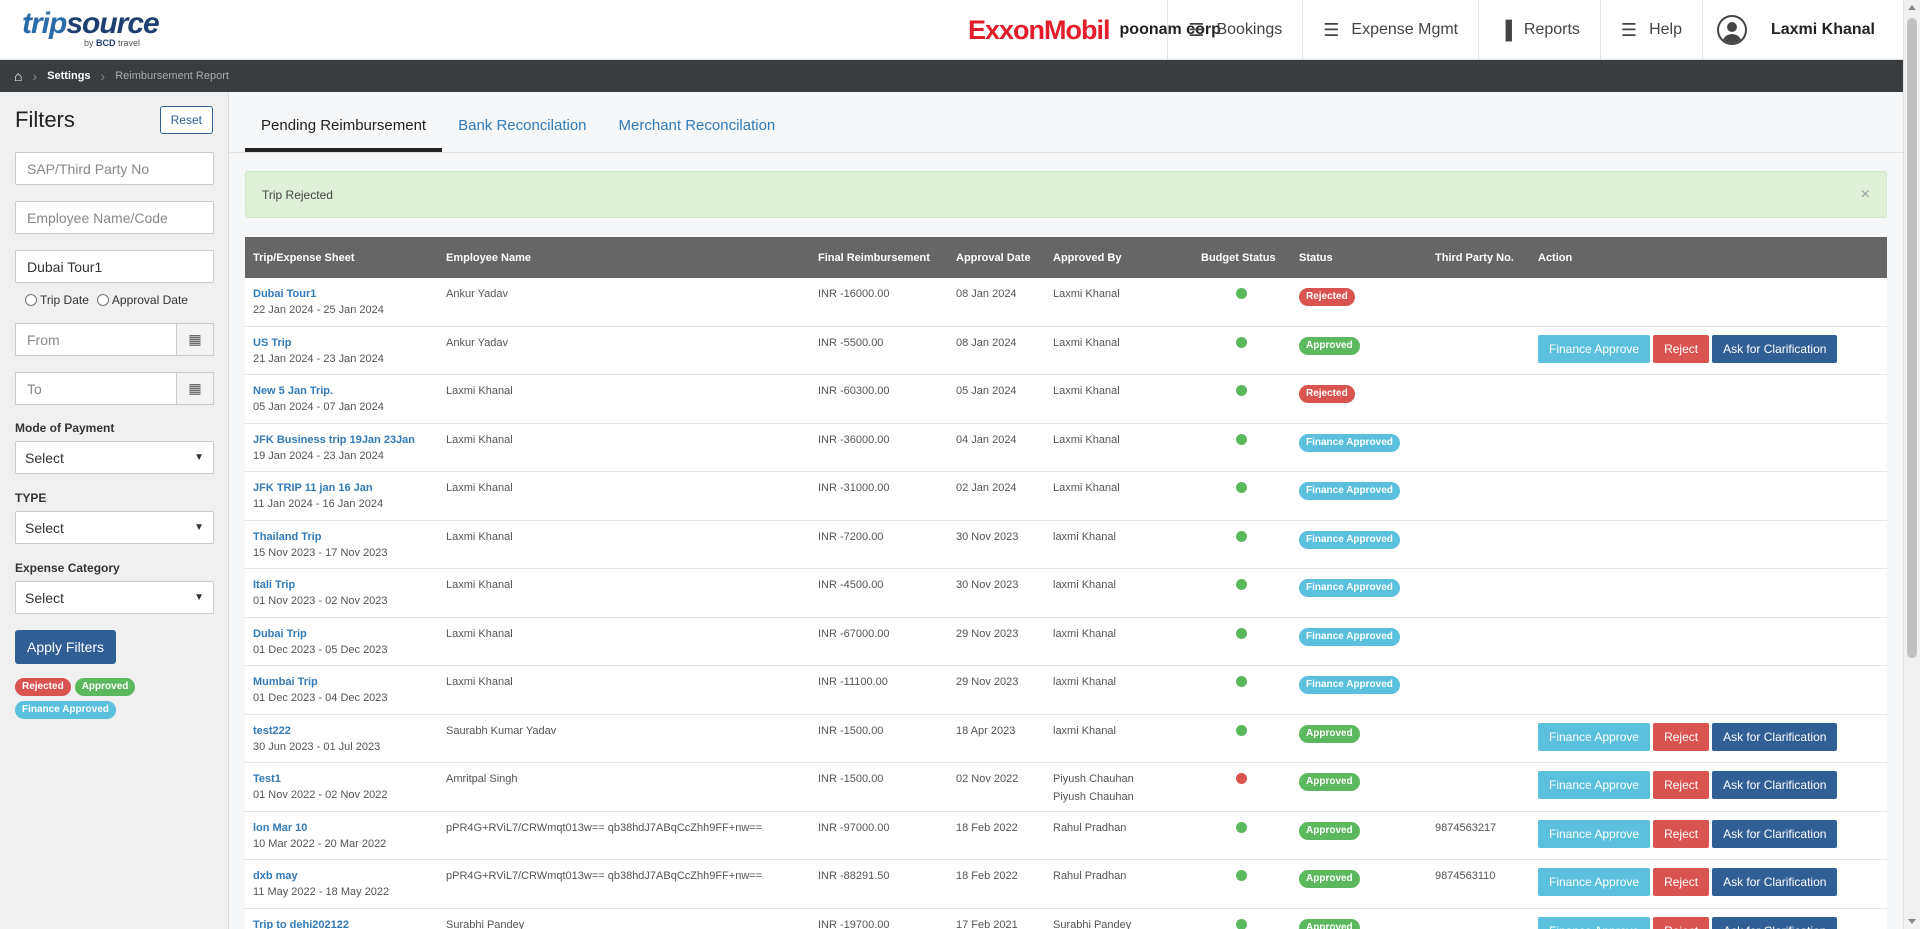  Describe the element at coordinates (345, 682) in the screenshot. I see `trip-link: Mumbai Trip` at that location.